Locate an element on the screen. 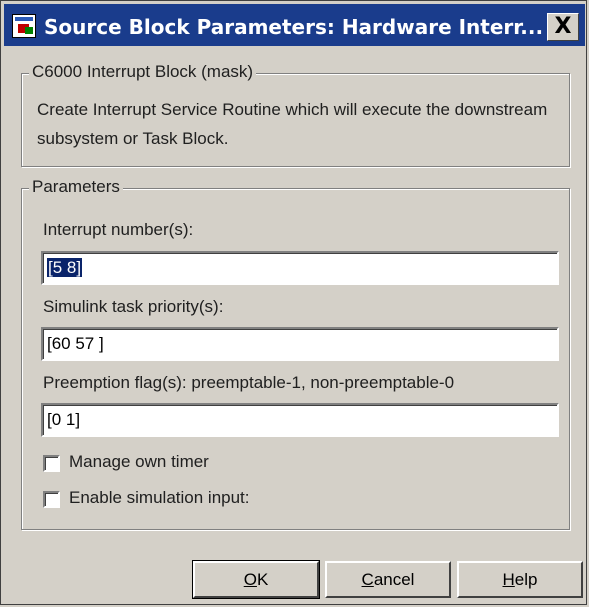 Image resolution: width=589 pixels, height=607 pixels. close-icon: X is located at coordinates (563, 26).